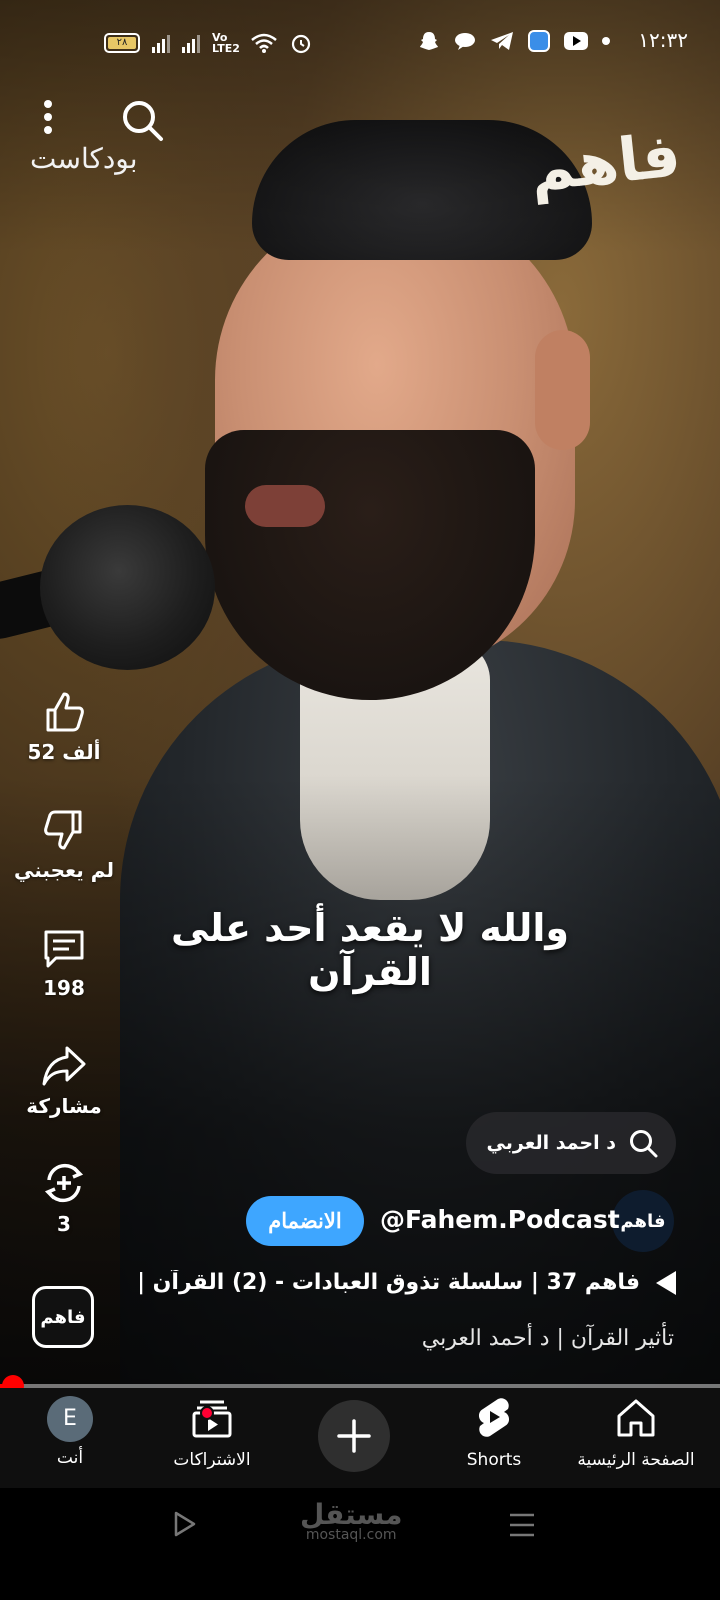 The image size is (720, 1600). I want to click on related-search-chip: د احمد العربي, so click(571, 1143).